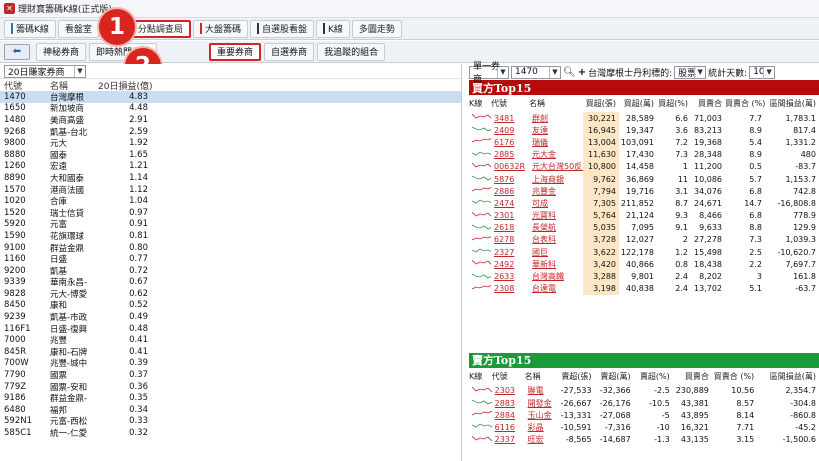 This screenshot has height=461, width=819. I want to click on ranking-row: 1260 宏遠 1.21, so click(230, 166).